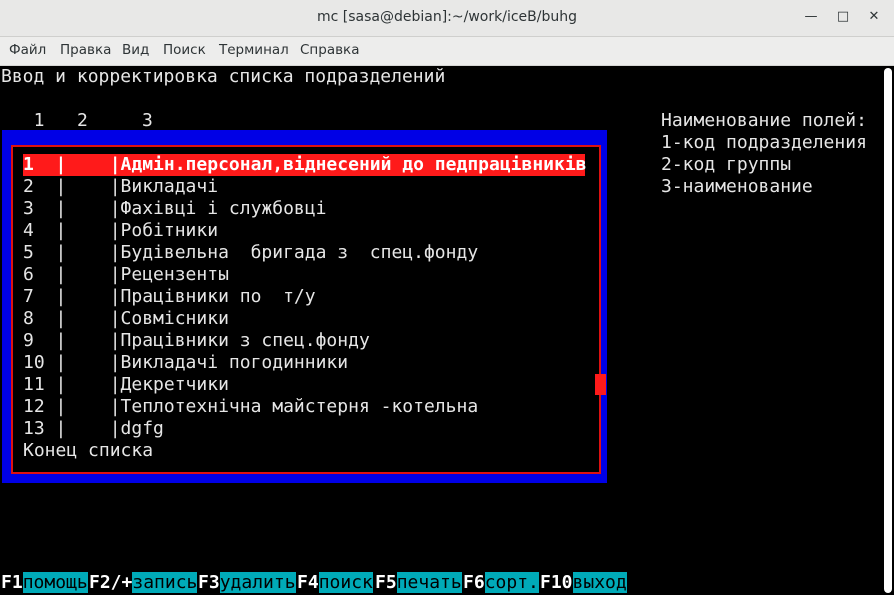 Image resolution: width=894 pixels, height=595 pixels. I want to click on menu-file: Файл, so click(27, 50).